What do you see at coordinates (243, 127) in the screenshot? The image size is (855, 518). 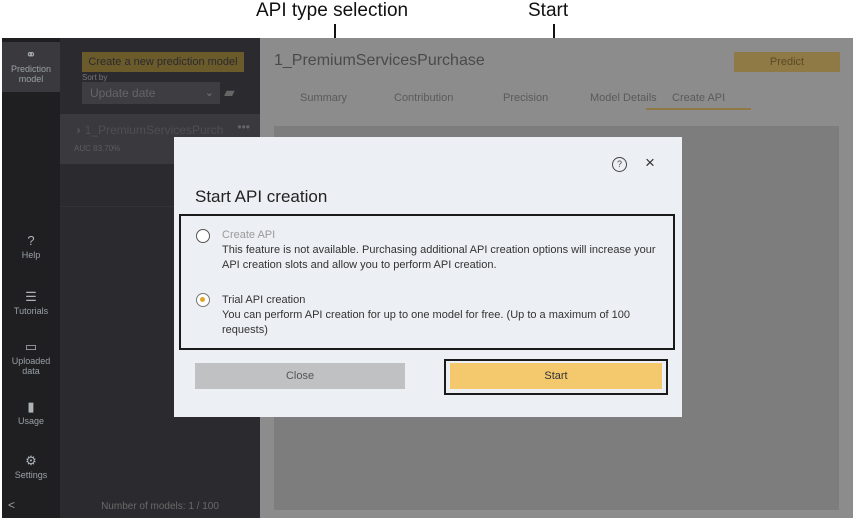 I see `more-options-icon: •••` at bounding box center [243, 127].